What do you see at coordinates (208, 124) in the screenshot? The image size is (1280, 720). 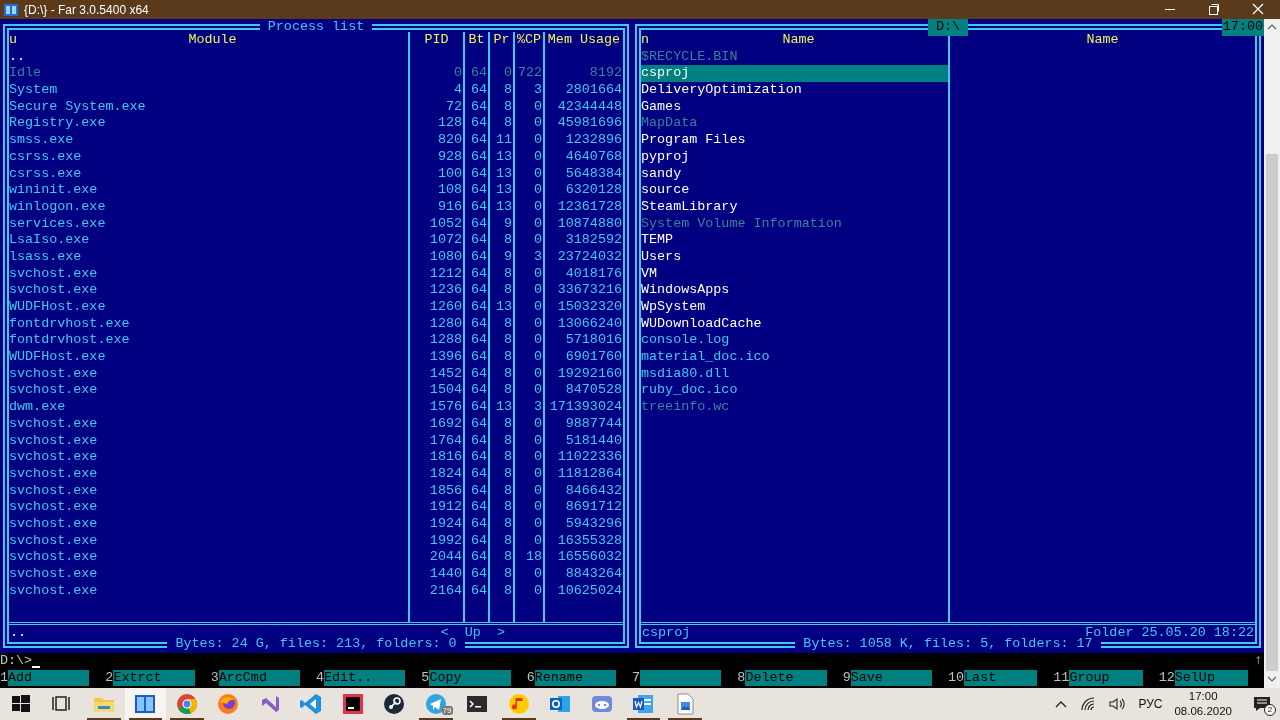 I see `process-name: Registry.exe` at bounding box center [208, 124].